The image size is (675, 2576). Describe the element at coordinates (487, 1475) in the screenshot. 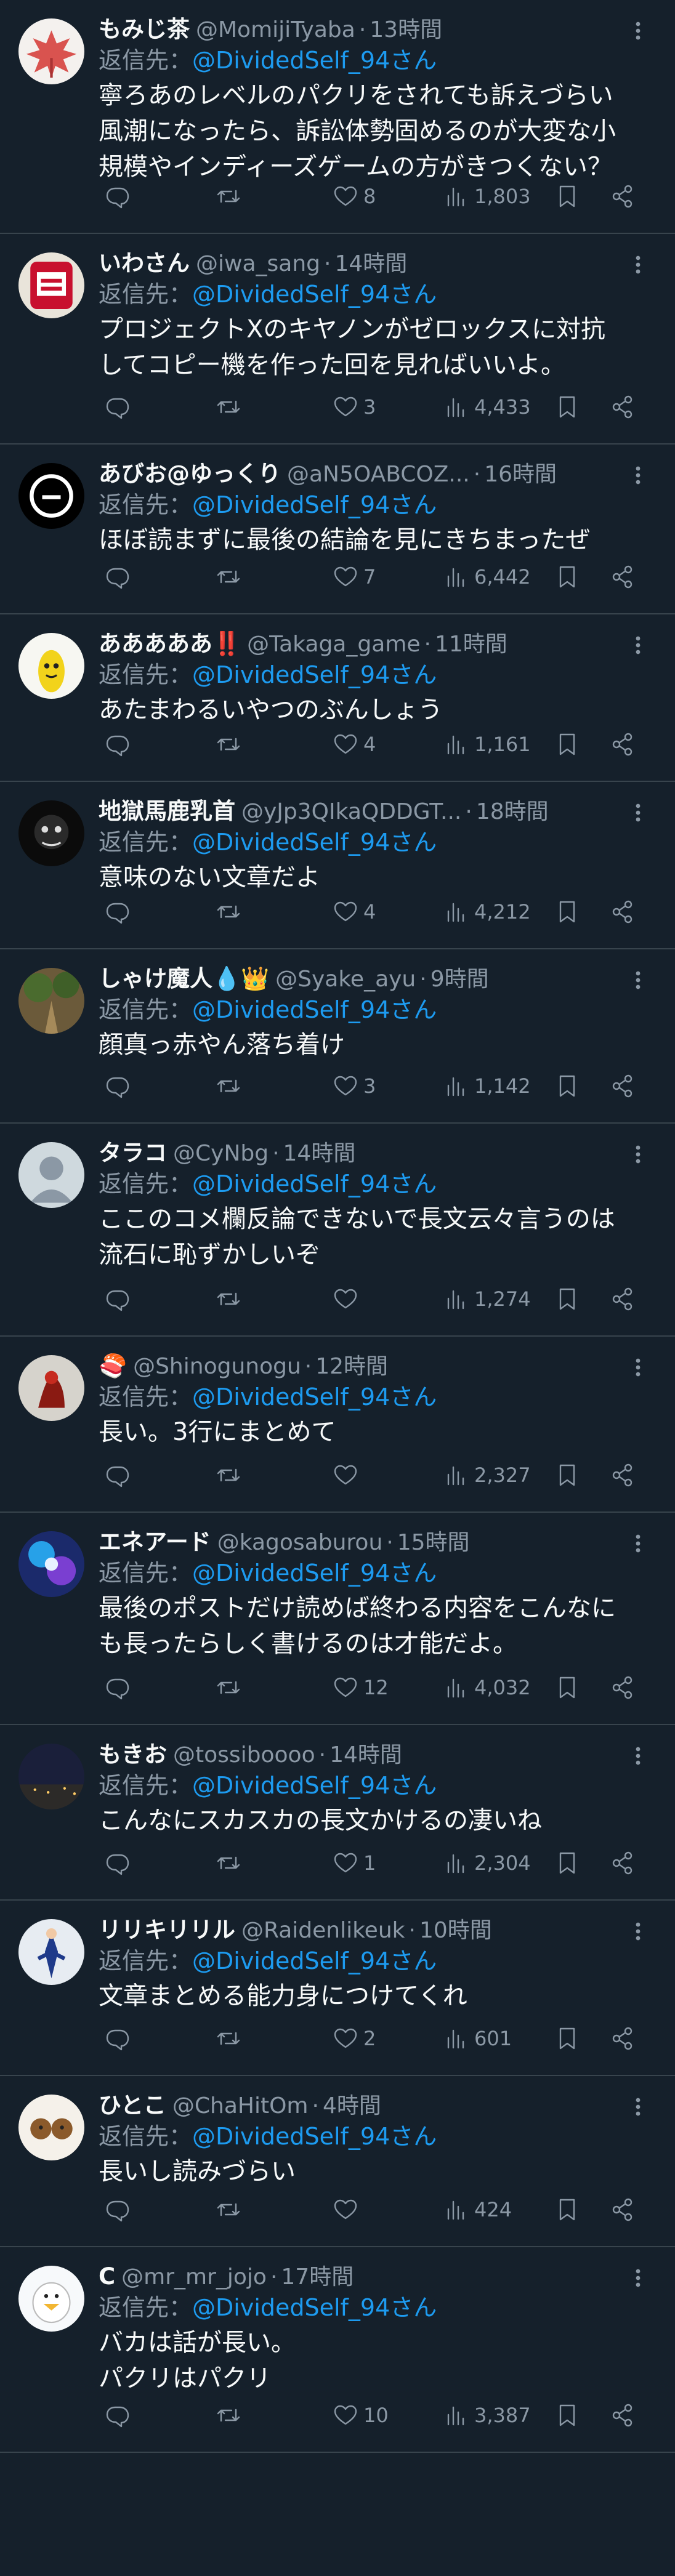

I see `views-button: 2,327` at that location.